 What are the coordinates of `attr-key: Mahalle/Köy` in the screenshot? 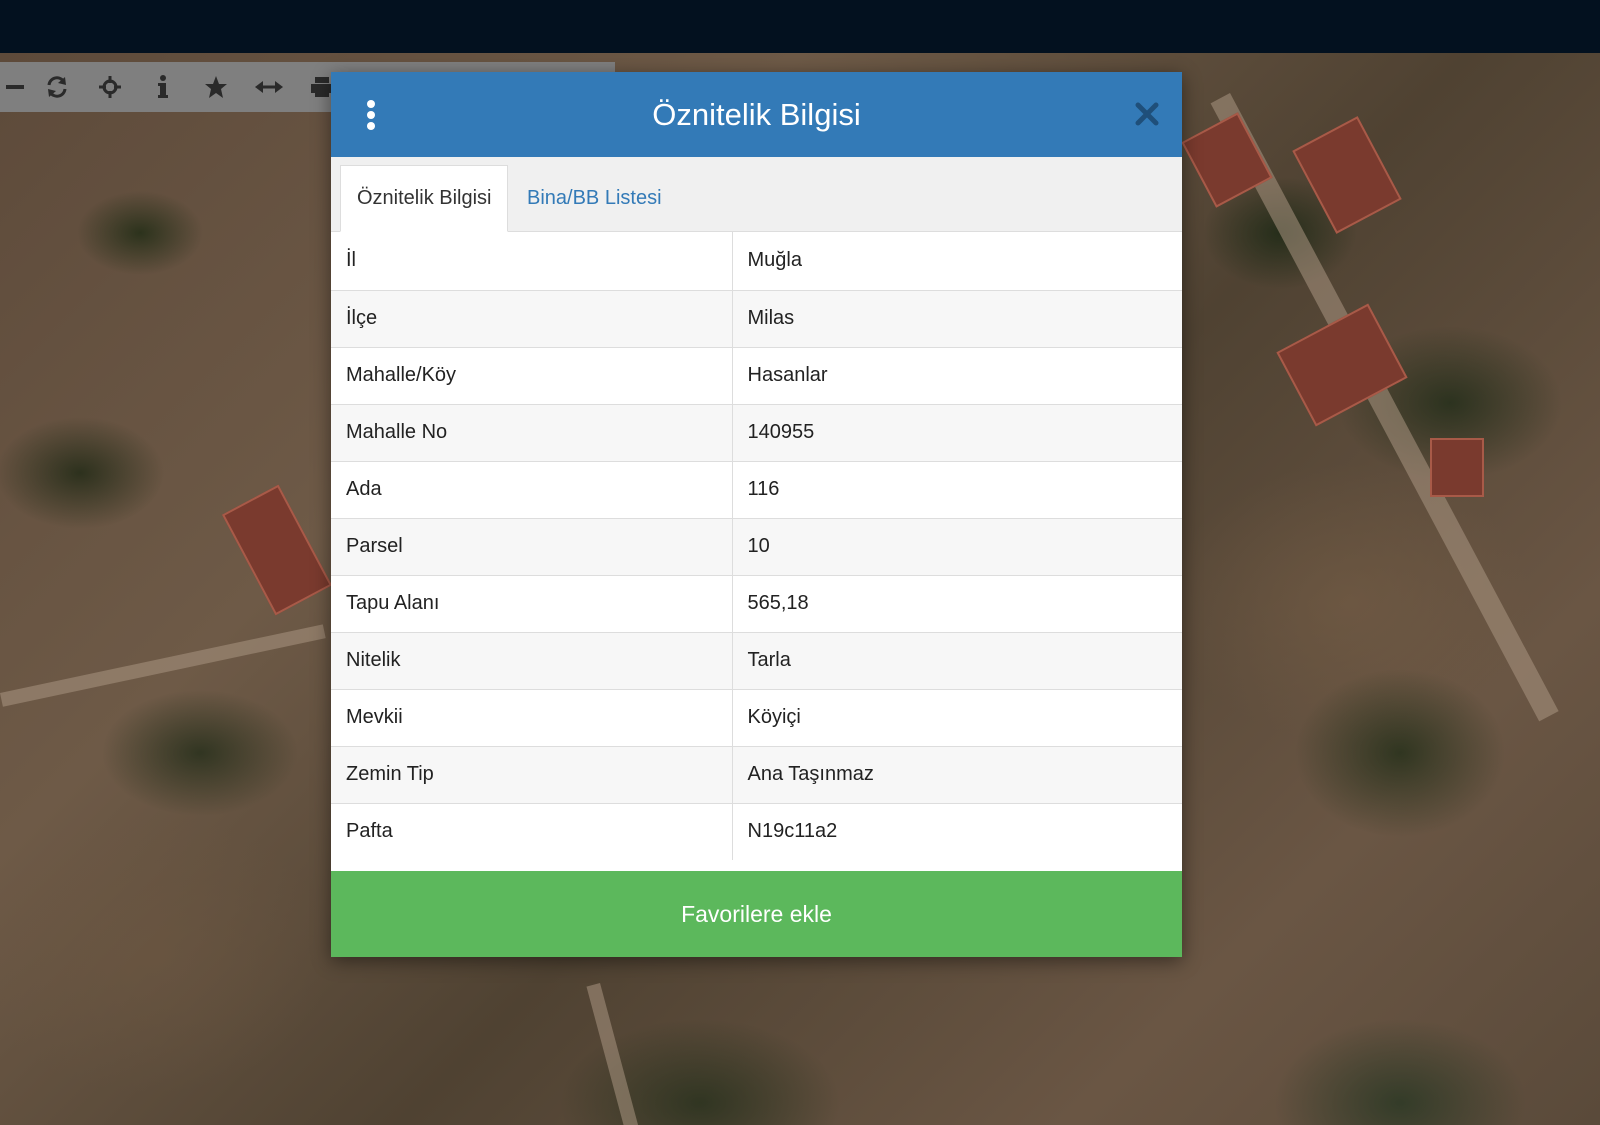 It's located at (532, 375).